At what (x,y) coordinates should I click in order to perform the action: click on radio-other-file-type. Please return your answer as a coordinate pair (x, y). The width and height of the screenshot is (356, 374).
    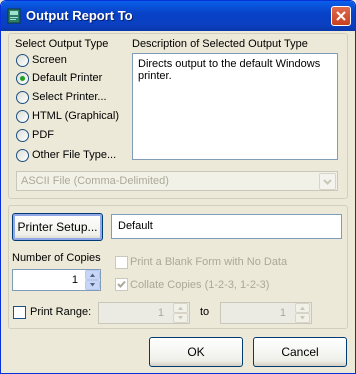
    Looking at the image, I should click on (22, 155).